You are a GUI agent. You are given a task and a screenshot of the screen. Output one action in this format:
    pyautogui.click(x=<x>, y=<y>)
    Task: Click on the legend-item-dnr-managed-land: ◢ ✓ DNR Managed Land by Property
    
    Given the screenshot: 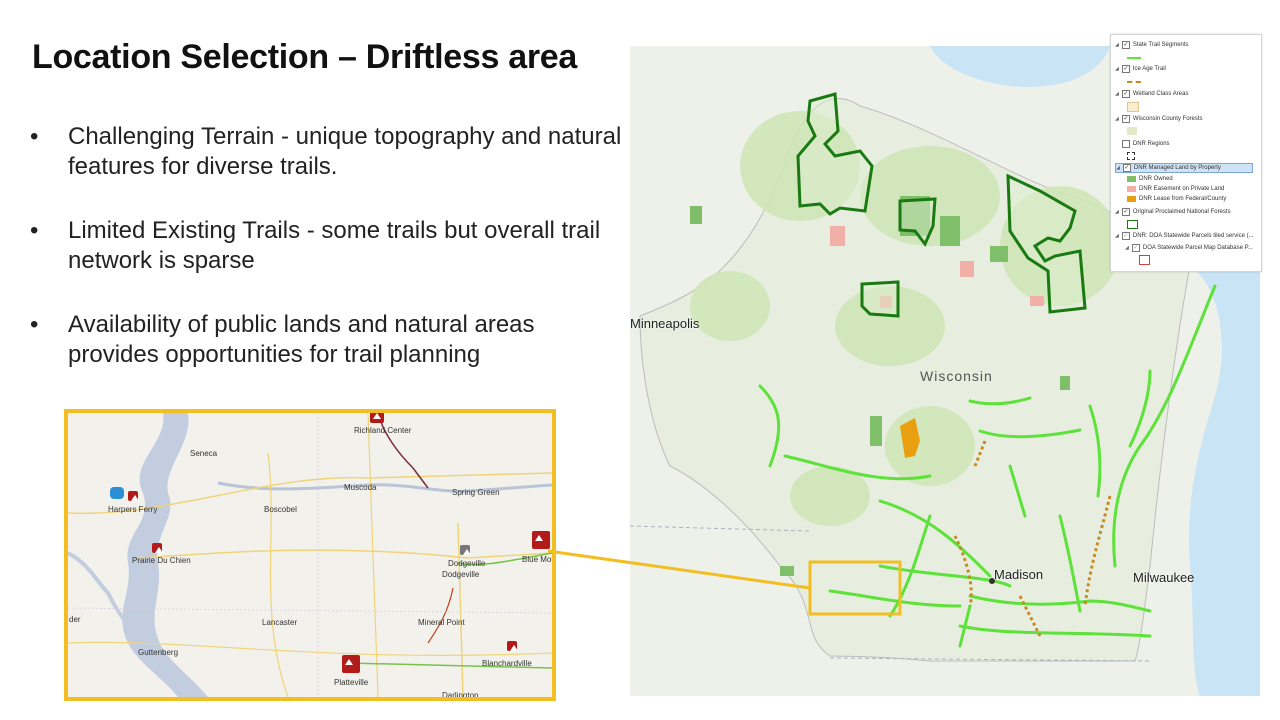 What is the action you would take?
    pyautogui.click(x=1184, y=168)
    